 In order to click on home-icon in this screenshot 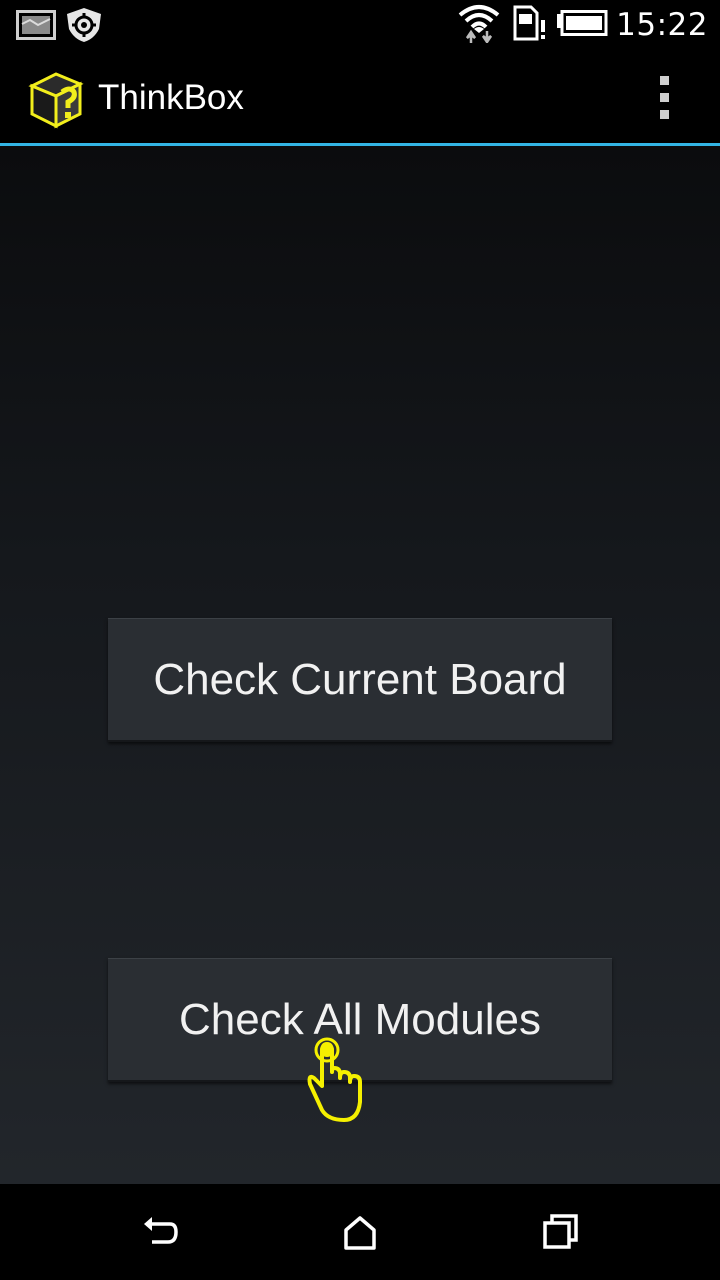, I will do `click(360, 1234)`.